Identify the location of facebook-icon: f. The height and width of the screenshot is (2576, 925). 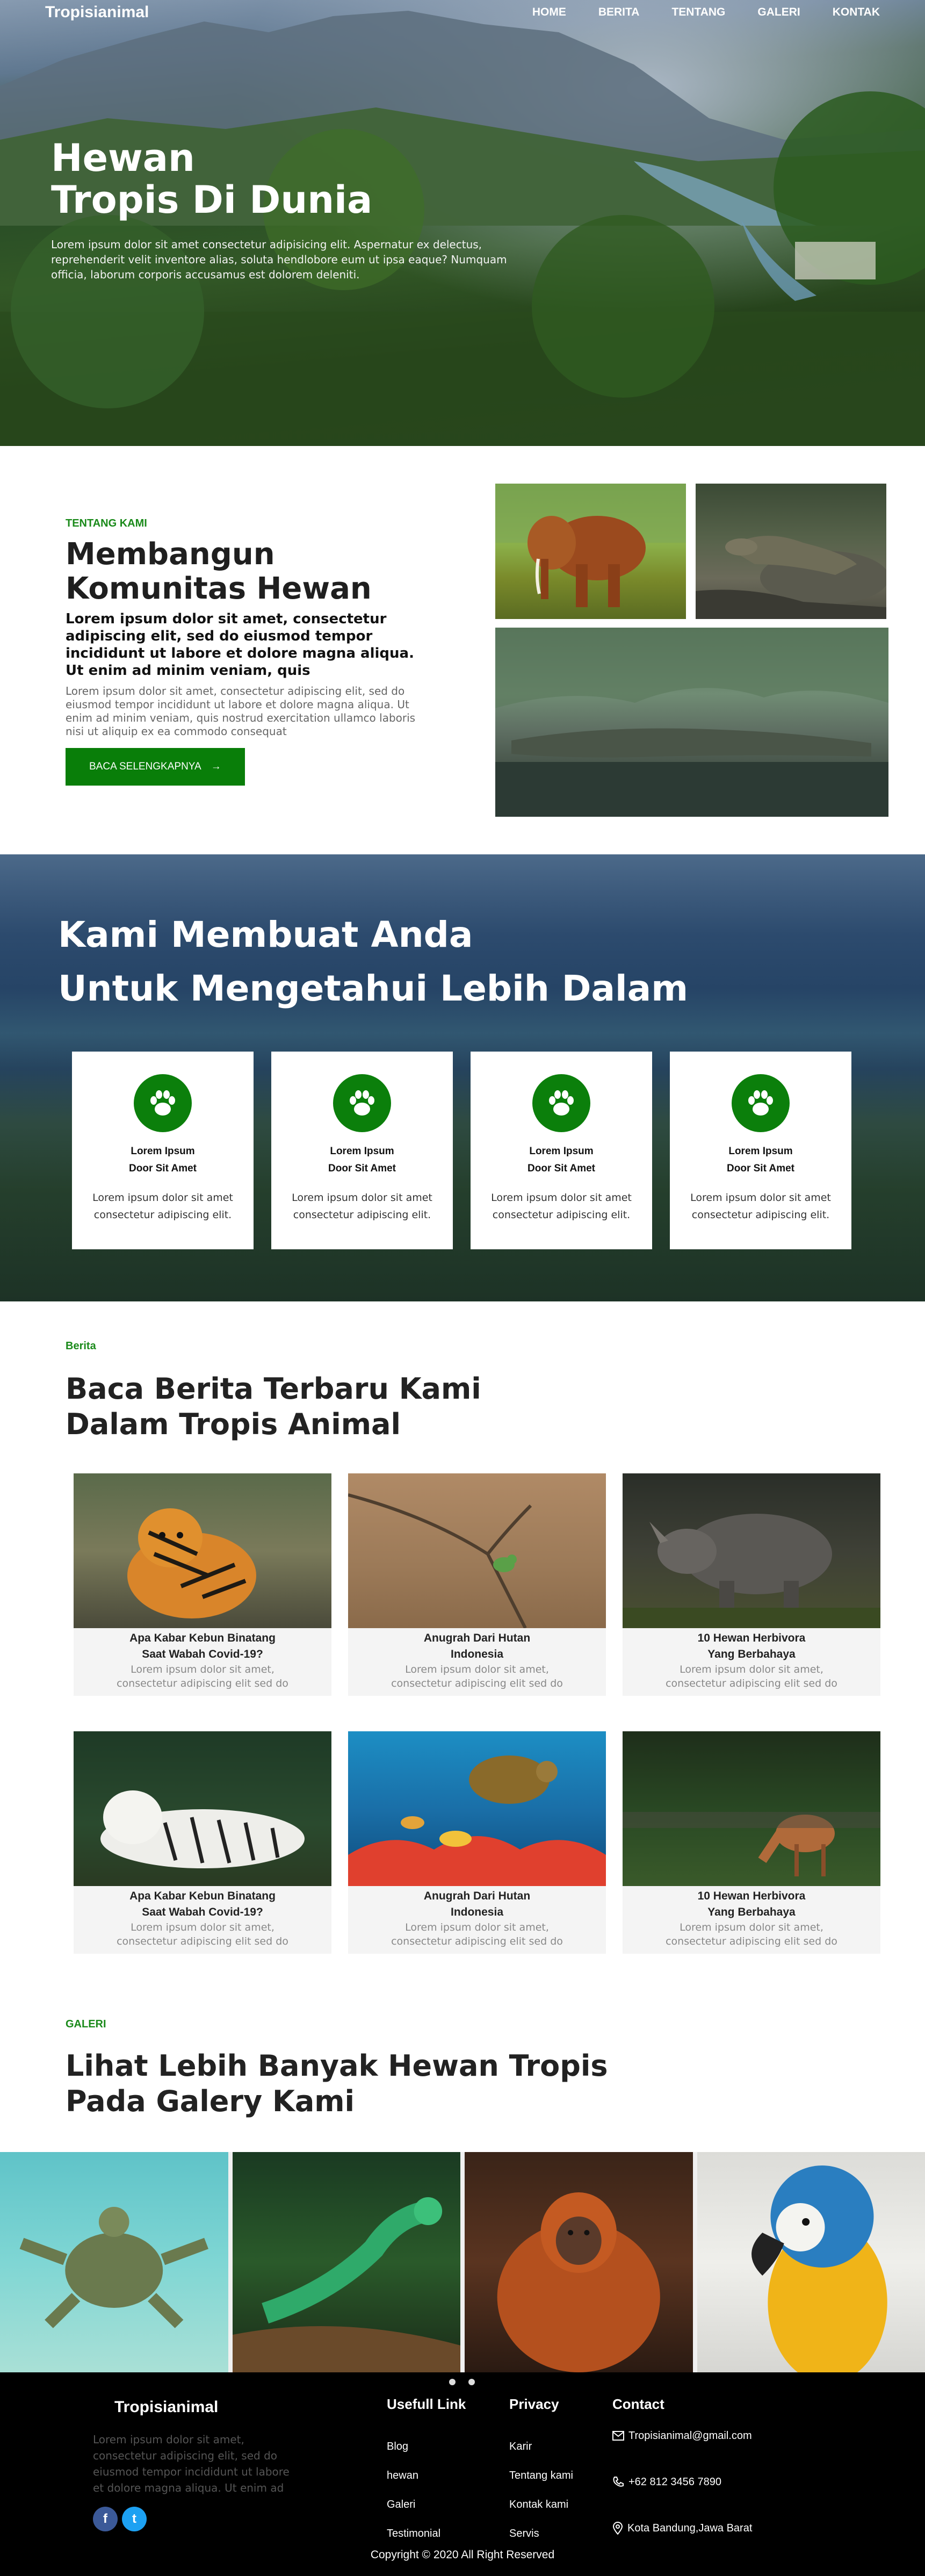
(106, 2519).